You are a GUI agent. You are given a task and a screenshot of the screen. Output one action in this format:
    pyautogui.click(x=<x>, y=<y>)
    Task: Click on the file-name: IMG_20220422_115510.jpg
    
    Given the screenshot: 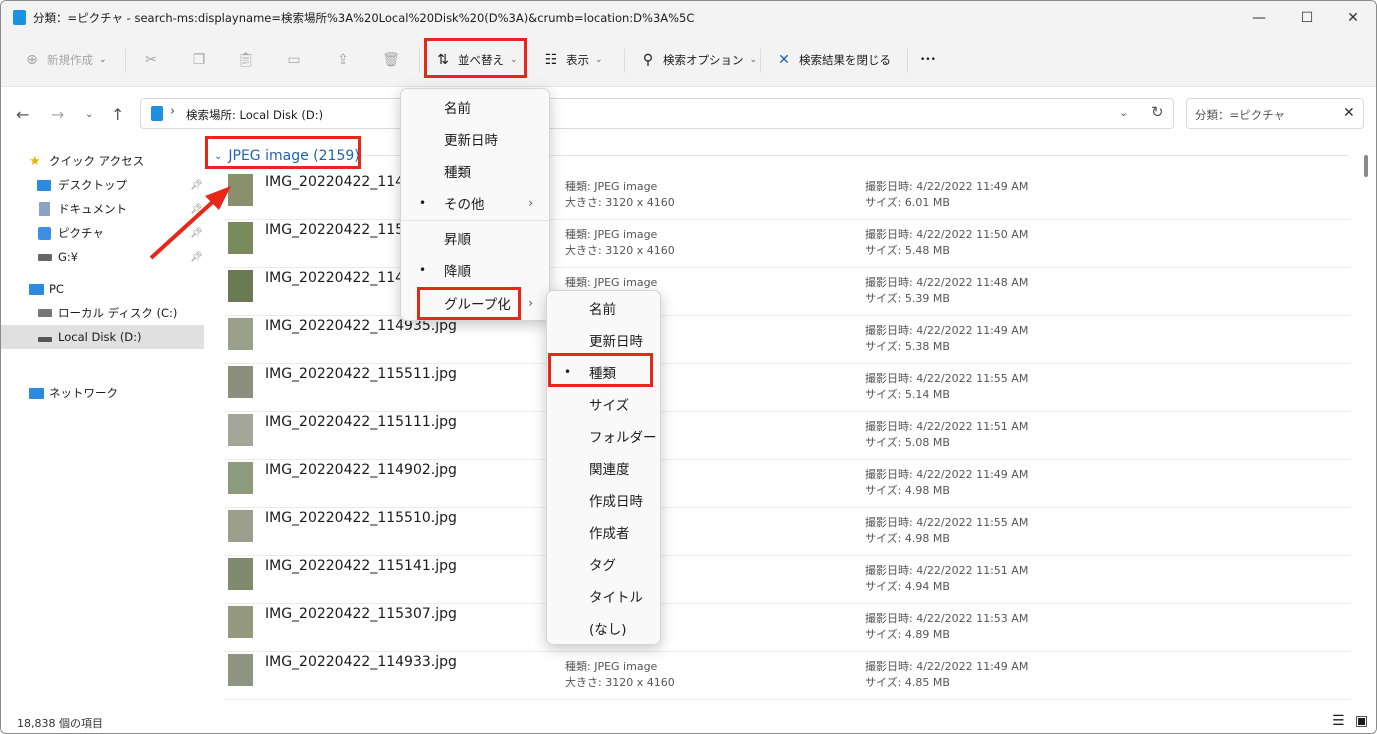 What is the action you would take?
    pyautogui.click(x=361, y=518)
    